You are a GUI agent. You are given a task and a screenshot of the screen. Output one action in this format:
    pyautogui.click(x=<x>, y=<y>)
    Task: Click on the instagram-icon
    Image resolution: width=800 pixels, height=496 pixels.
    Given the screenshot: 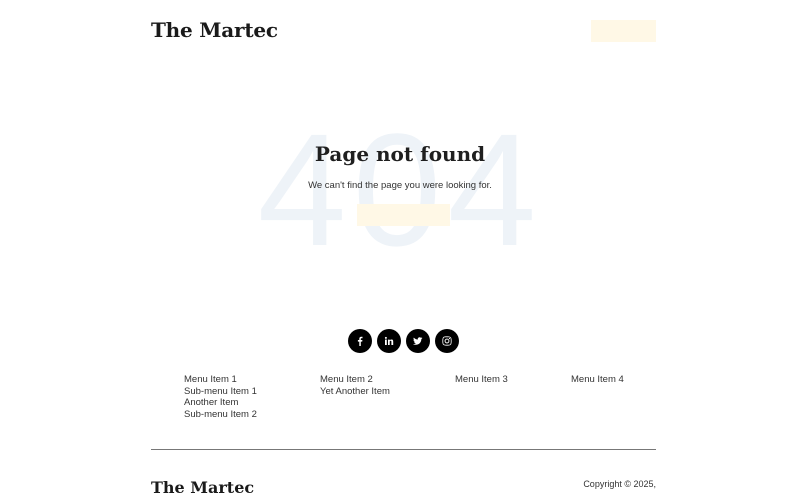 What is the action you would take?
    pyautogui.click(x=447, y=341)
    